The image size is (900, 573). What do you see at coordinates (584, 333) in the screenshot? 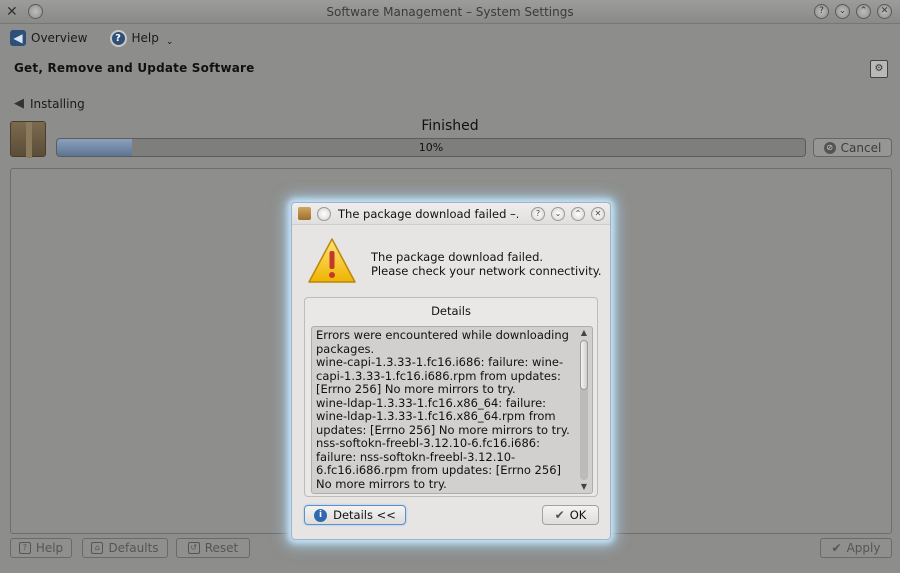
I see `scroll-up-icon: ▲` at bounding box center [584, 333].